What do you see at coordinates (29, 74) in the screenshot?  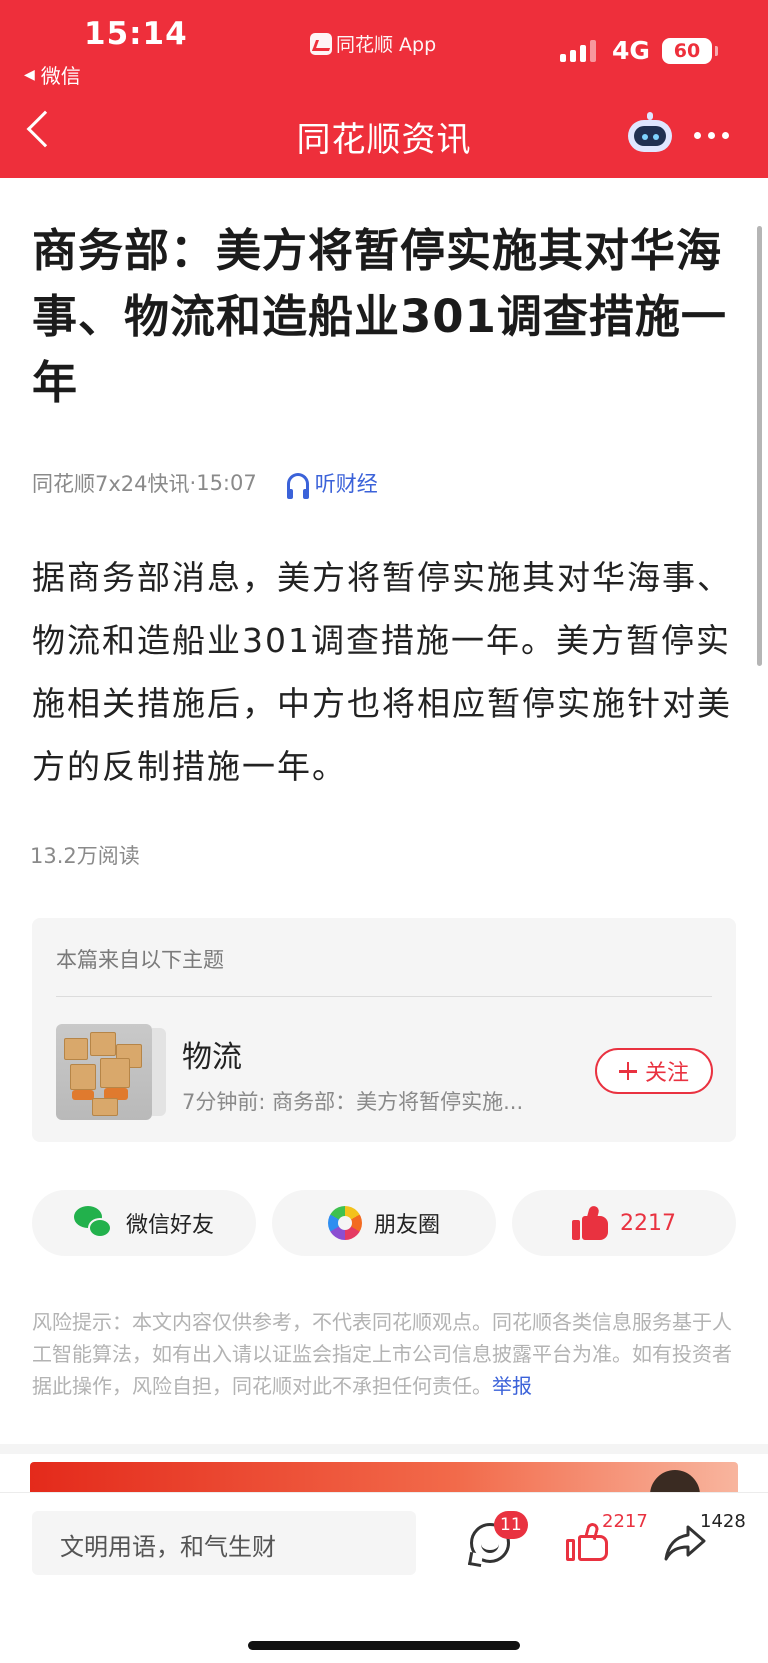 I see `back-triangle-icon: ◀` at bounding box center [29, 74].